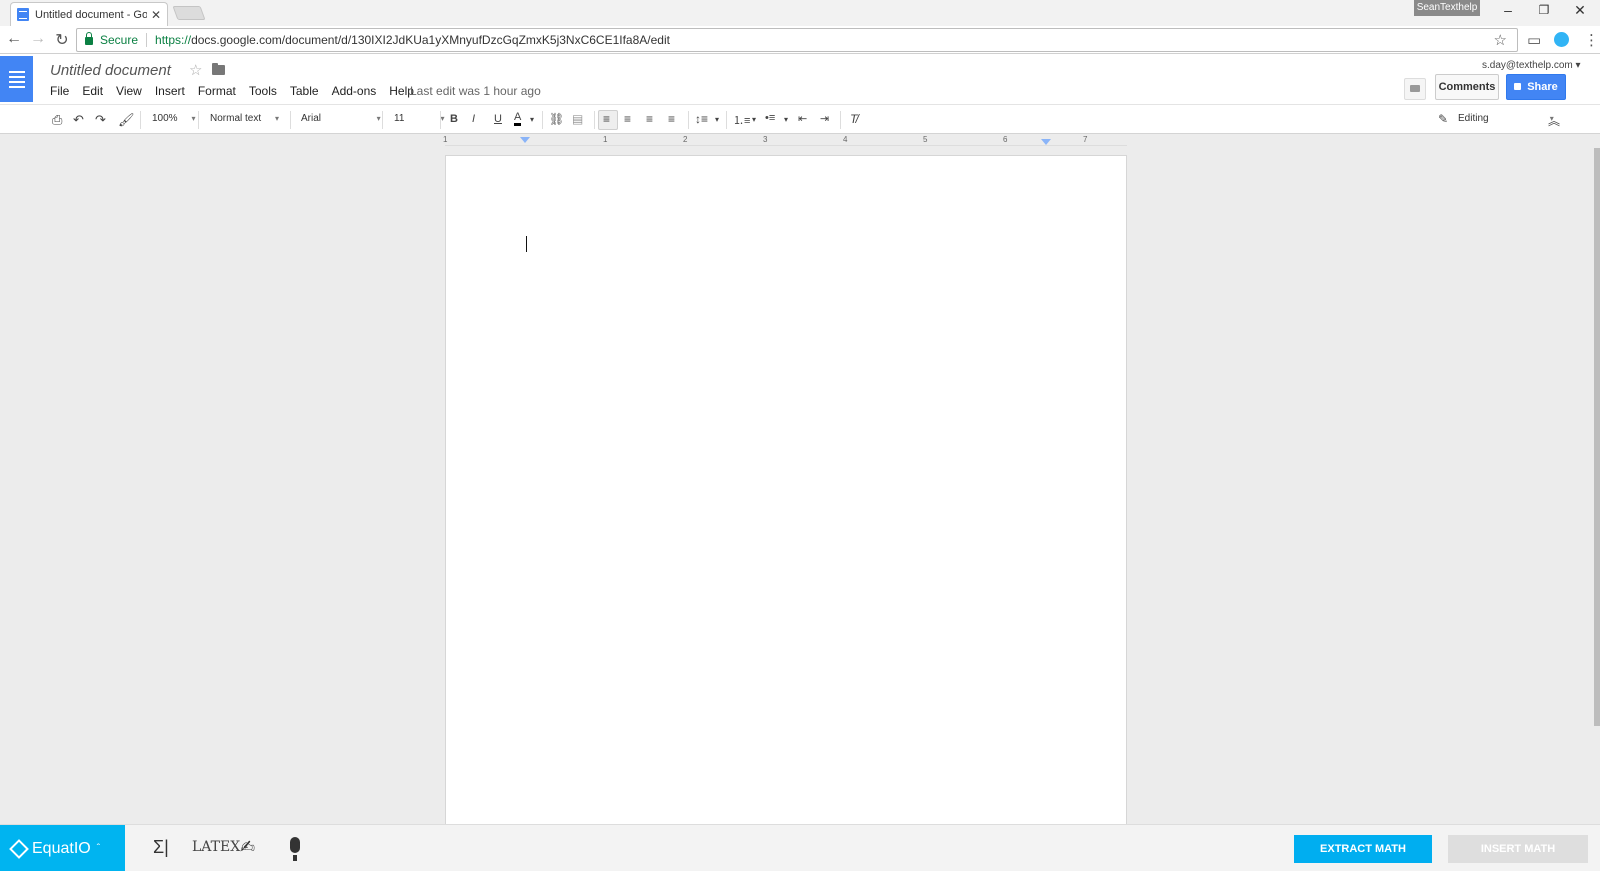 This screenshot has height=871, width=1600. I want to click on ruler: 1 1 2 3 4 5 6 7, so click(785, 140).